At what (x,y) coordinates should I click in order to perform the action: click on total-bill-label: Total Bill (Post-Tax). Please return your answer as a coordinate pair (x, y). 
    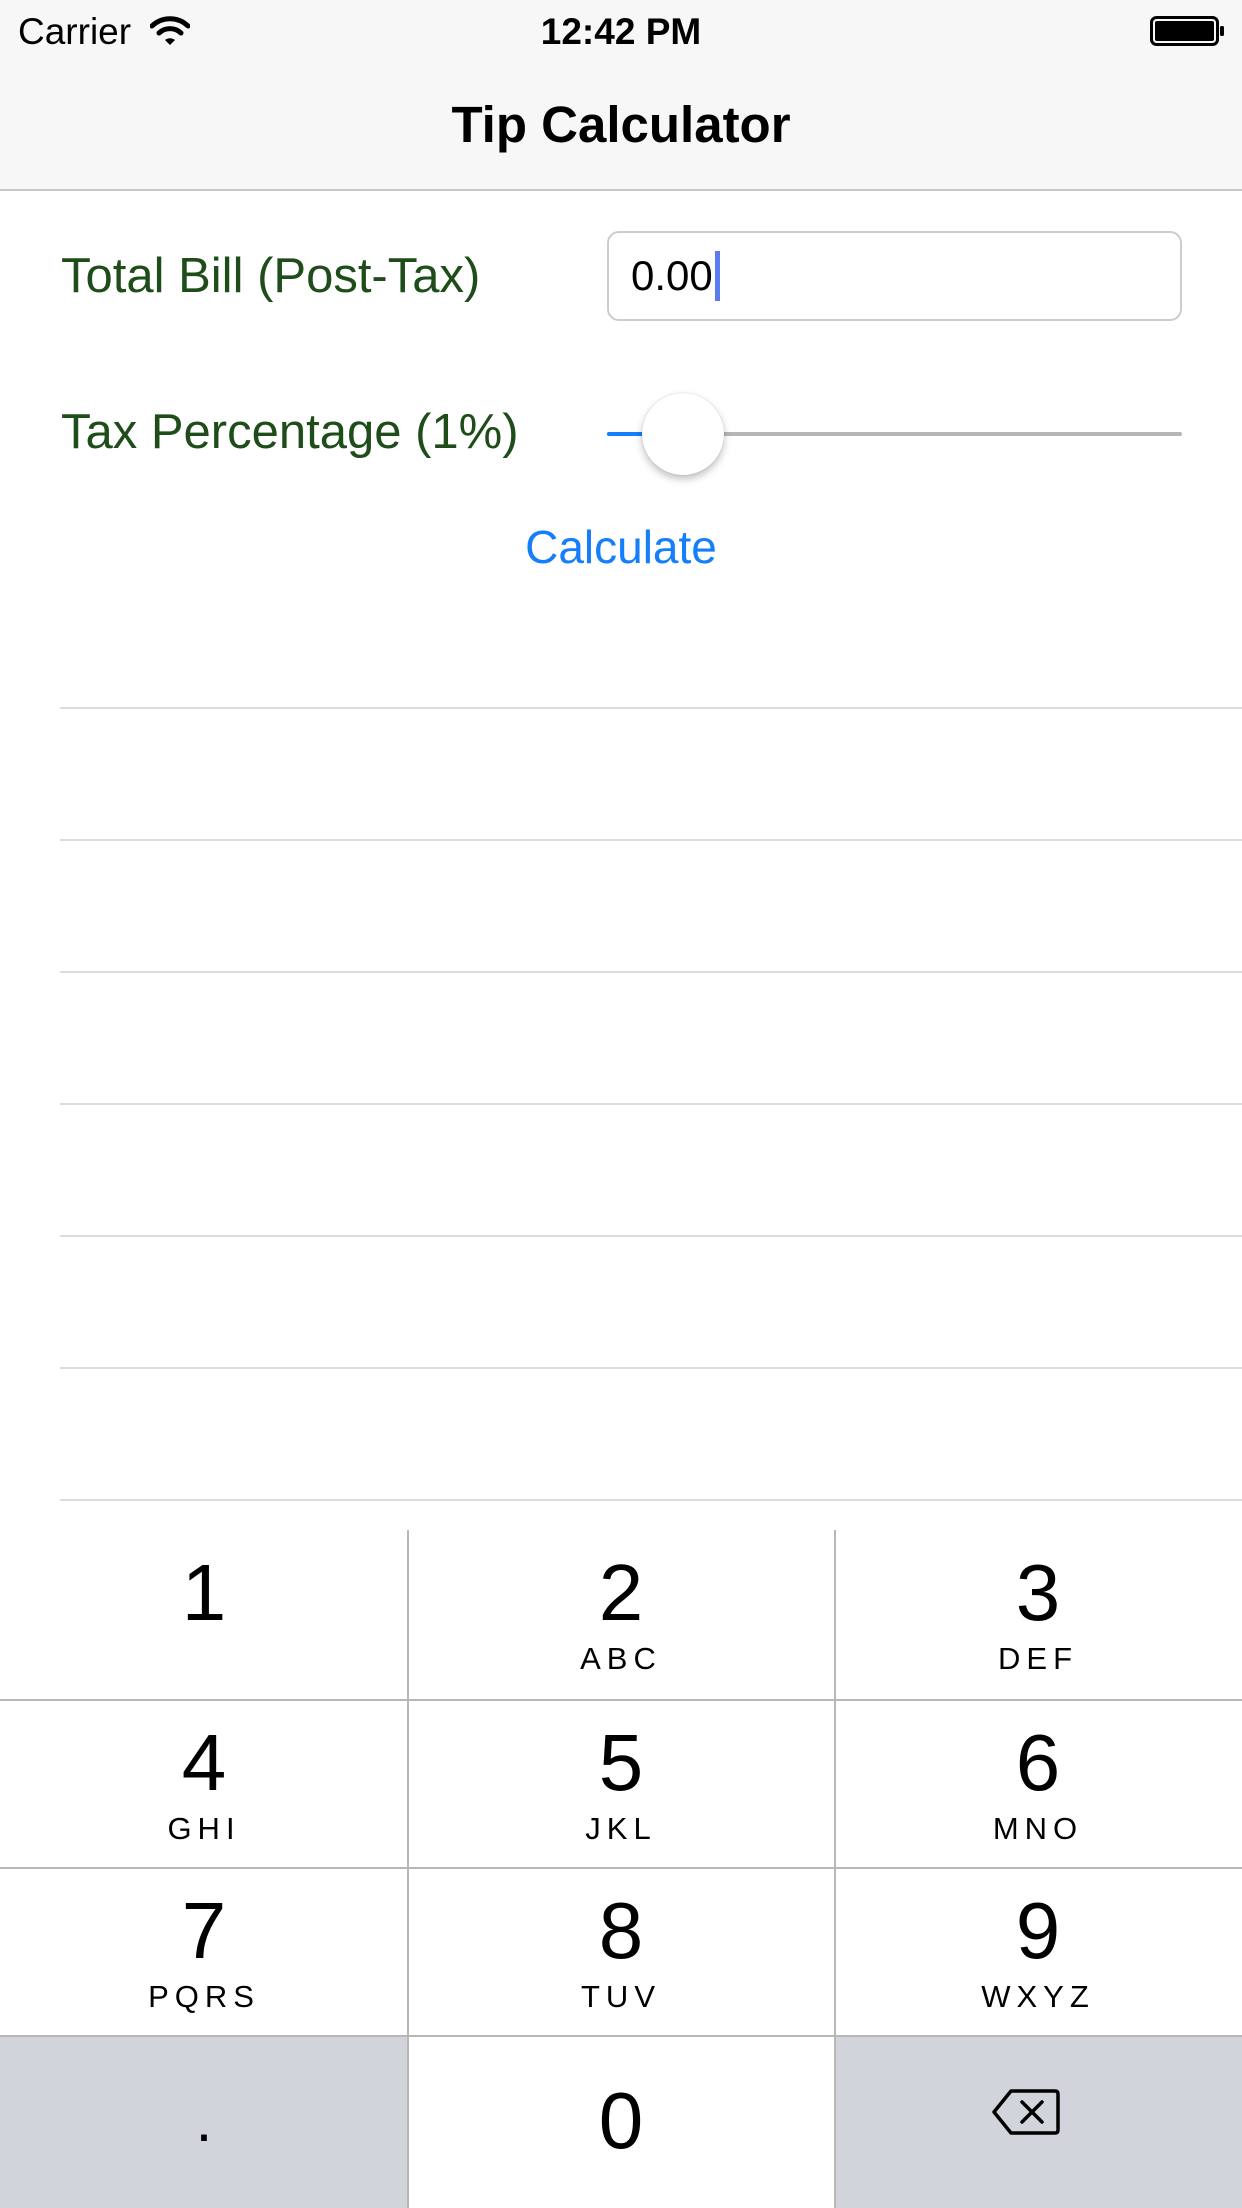
    Looking at the image, I should click on (271, 276).